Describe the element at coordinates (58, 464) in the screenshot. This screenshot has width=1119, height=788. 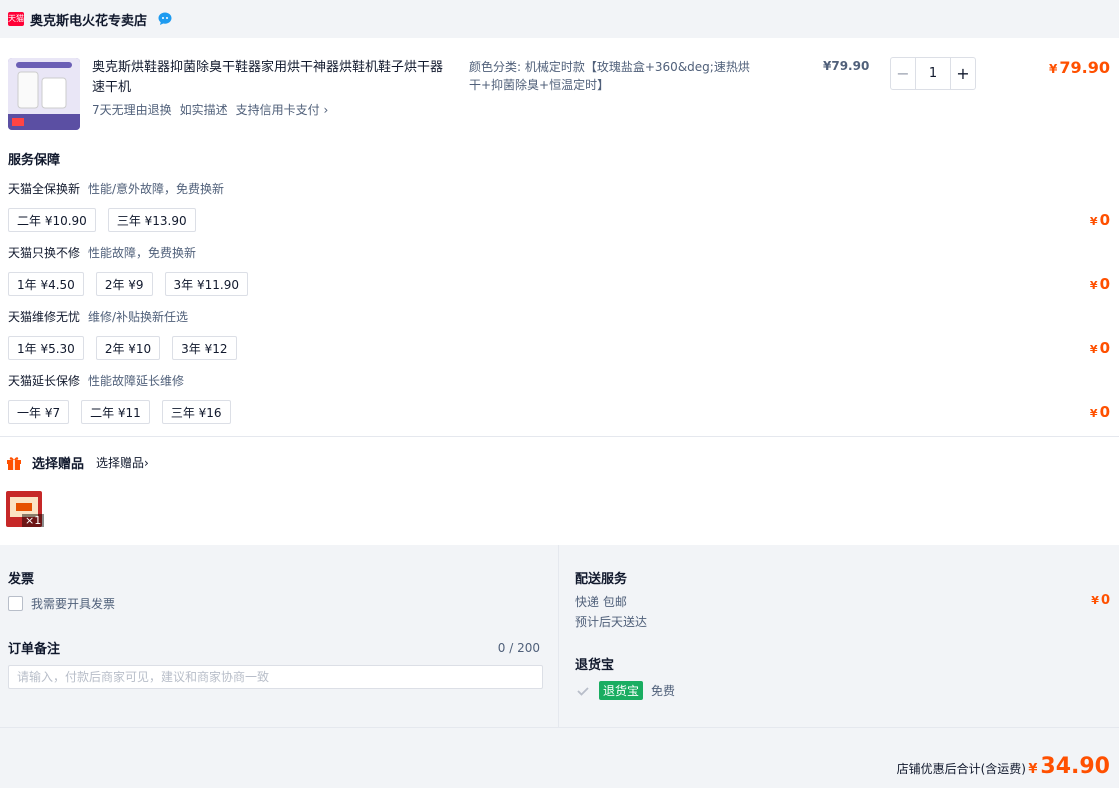
I see `gift-title: 选择赠品` at that location.